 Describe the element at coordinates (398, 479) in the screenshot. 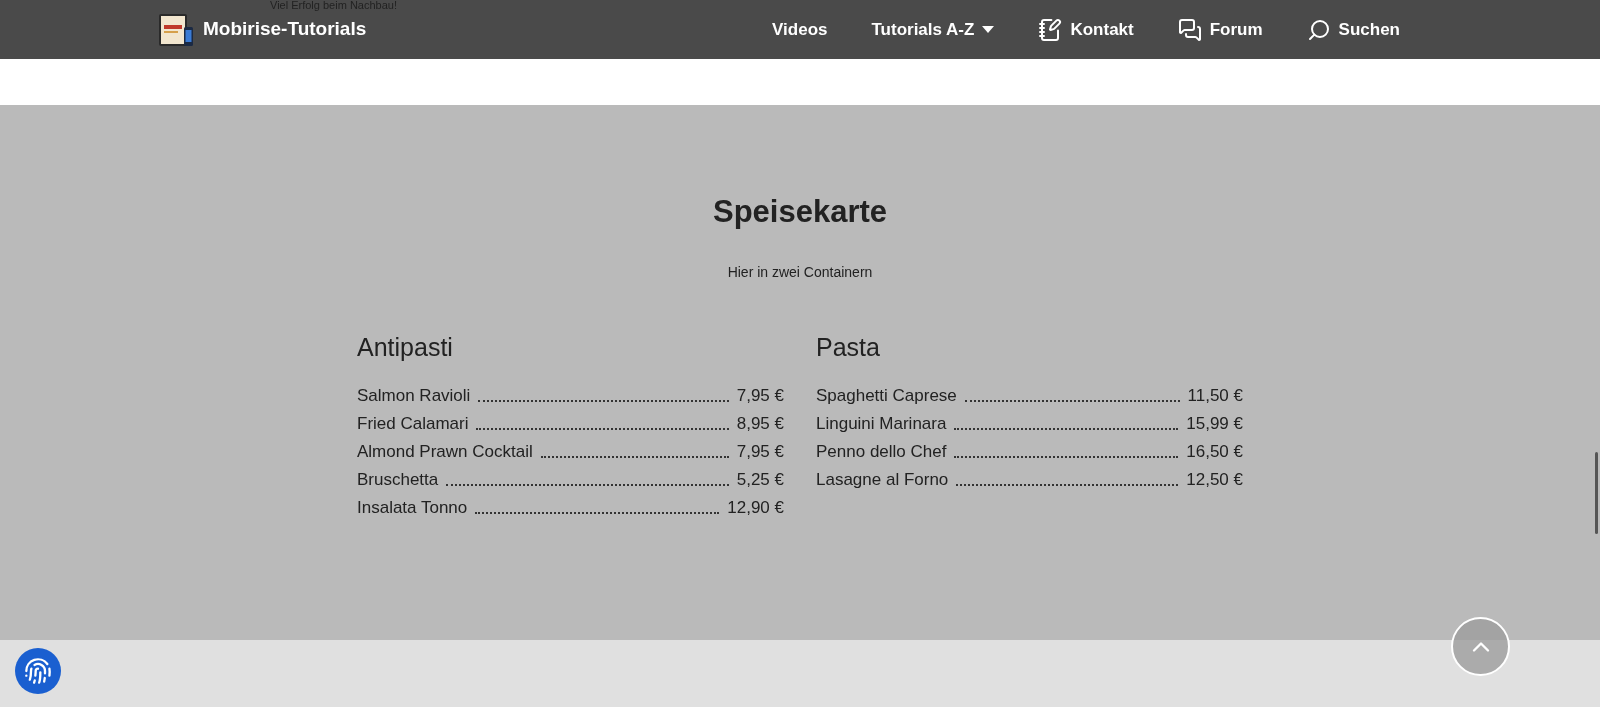

I see `dish-name: Bruschetta` at that location.